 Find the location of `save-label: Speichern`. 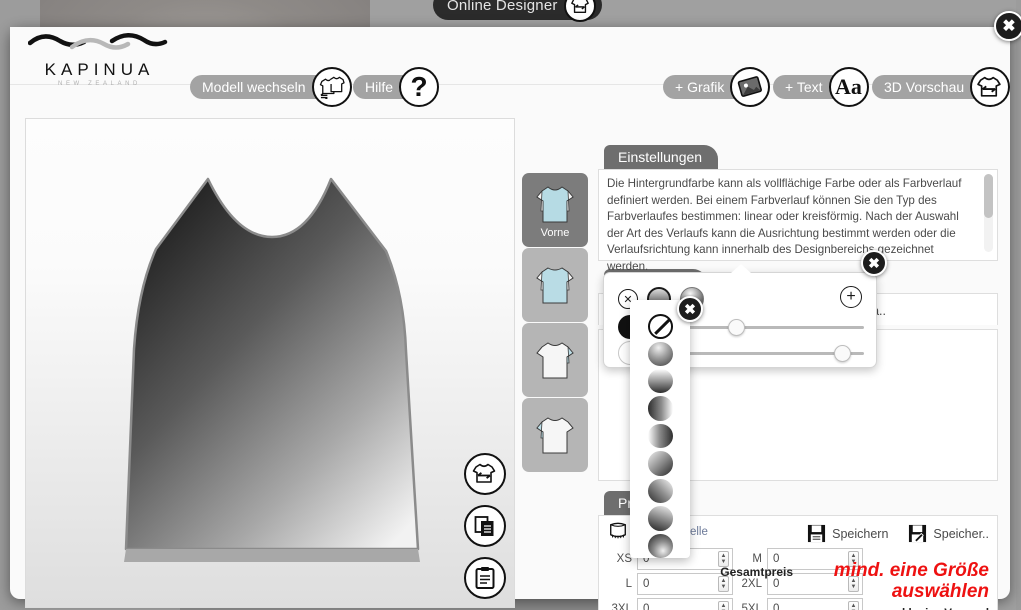

save-label: Speichern is located at coordinates (860, 533).